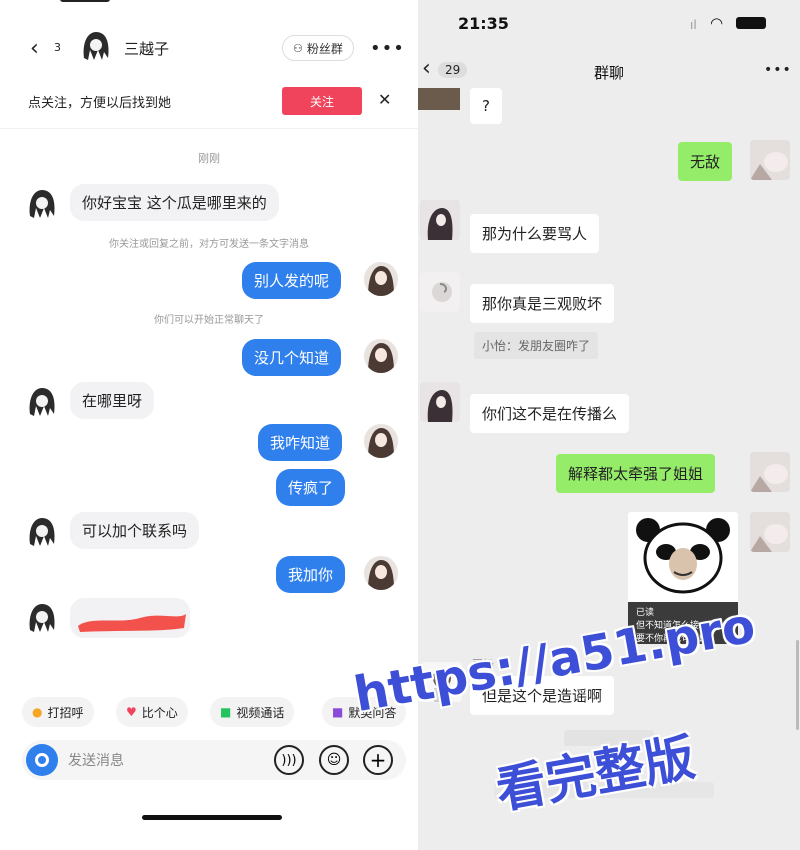  What do you see at coordinates (298, 48) in the screenshot?
I see `people-icon: ⚇` at bounding box center [298, 48].